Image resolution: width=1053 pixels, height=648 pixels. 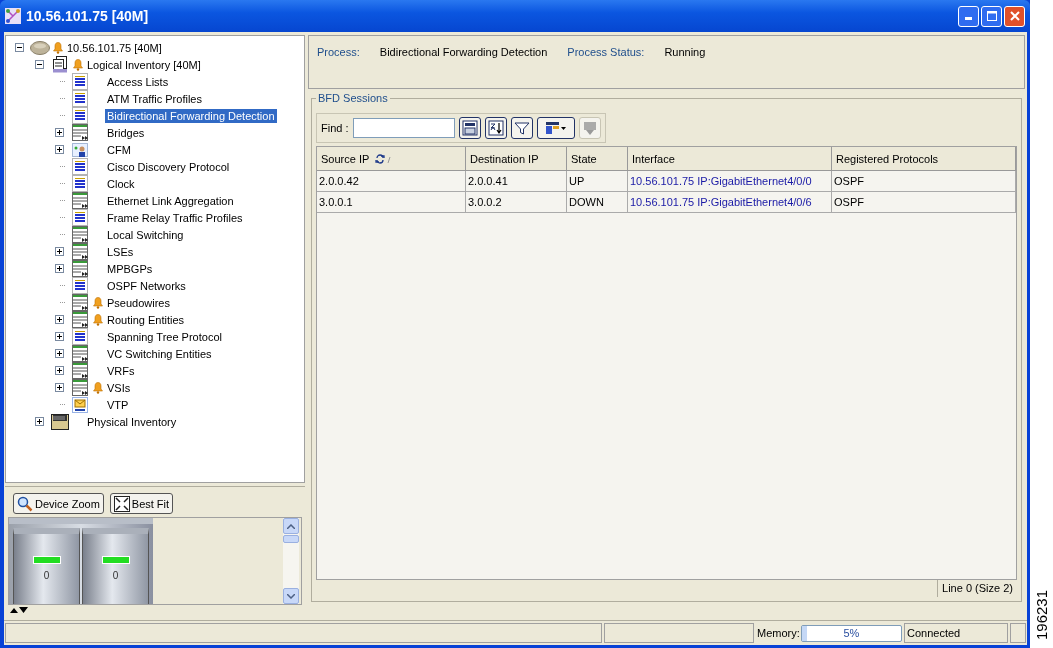 I want to click on interface-link: 10.56.101.75 IP:GigabitEthernet4/0/6, so click(x=730, y=202).